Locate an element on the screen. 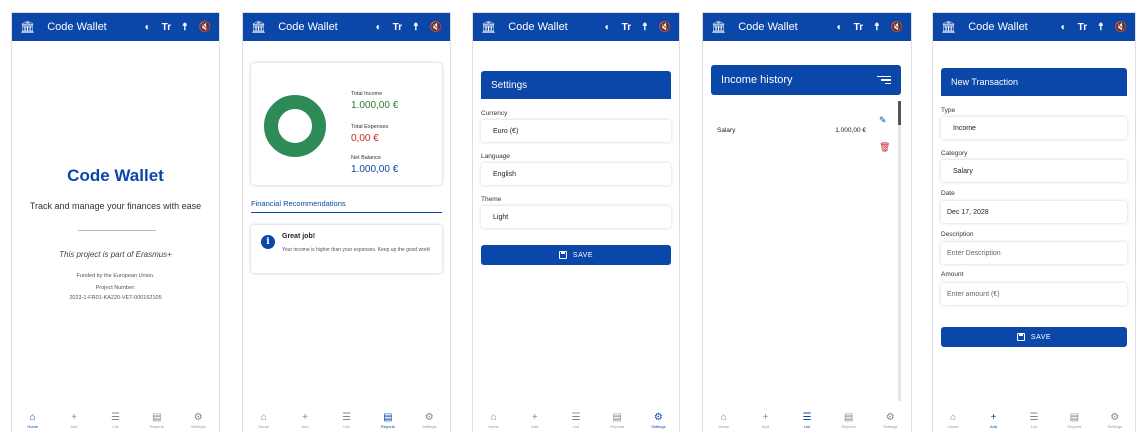 Image resolution: width=1136 pixels, height=432 pixels. history-title: Income history is located at coordinates (757, 80).